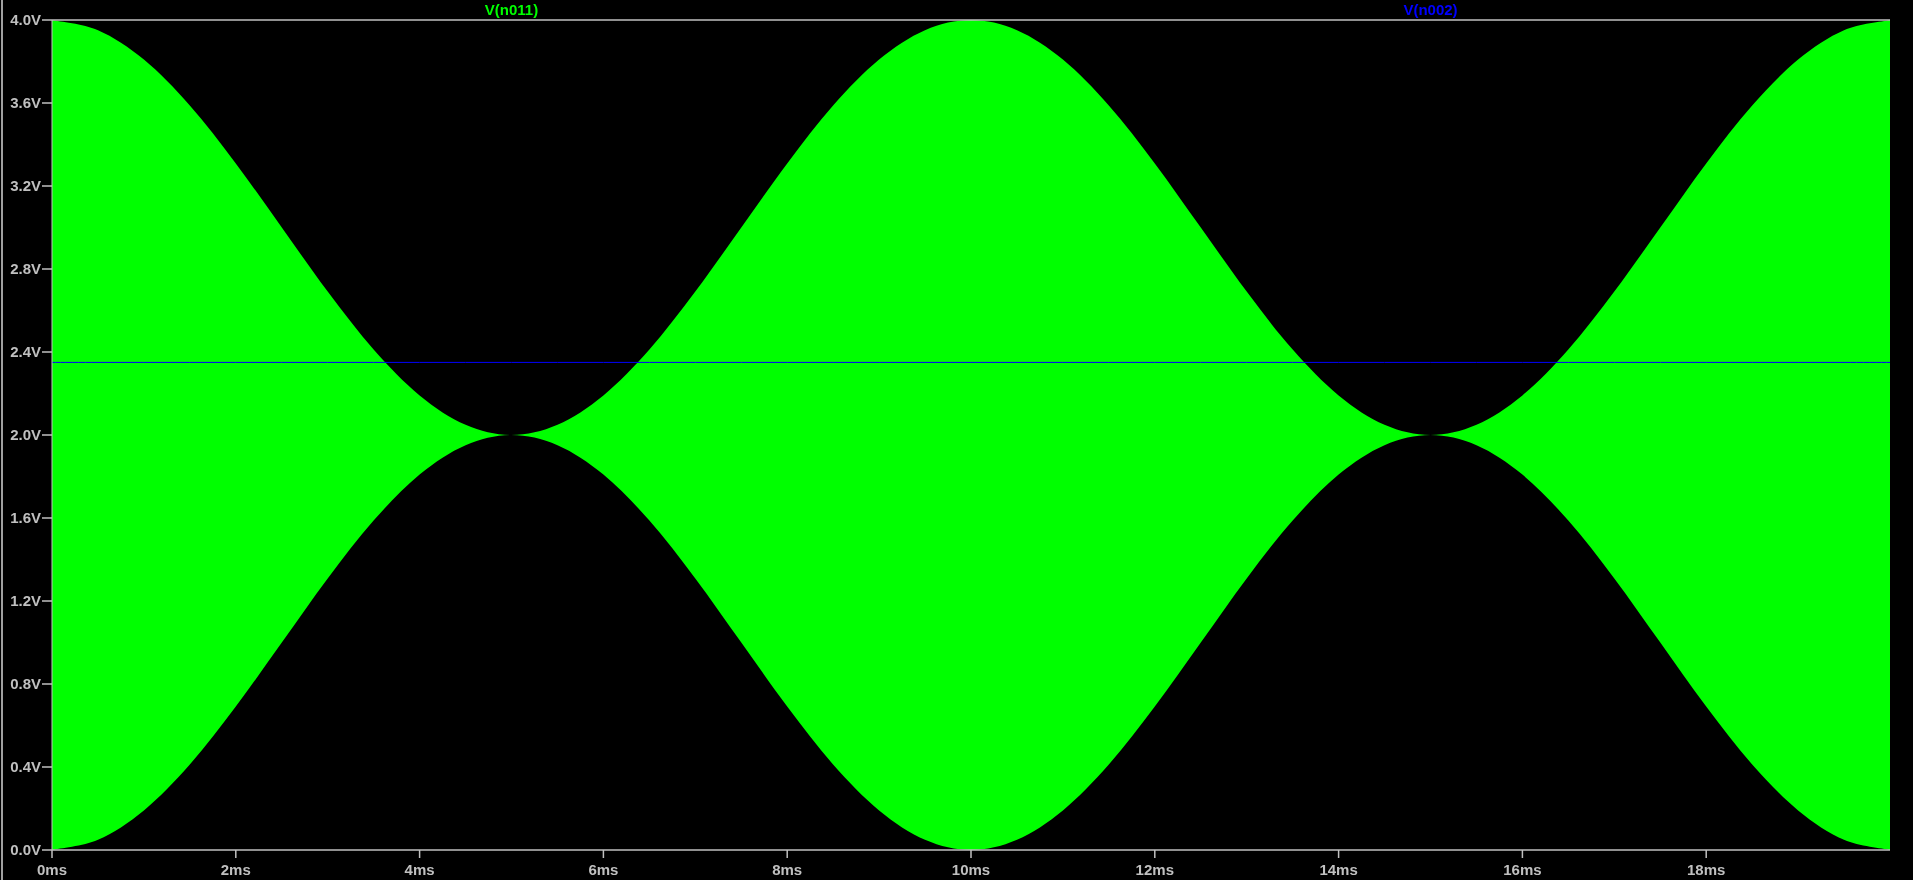 This screenshot has width=1913, height=880. What do you see at coordinates (603, 869) in the screenshot?
I see `x-tick-label: 6ms` at bounding box center [603, 869].